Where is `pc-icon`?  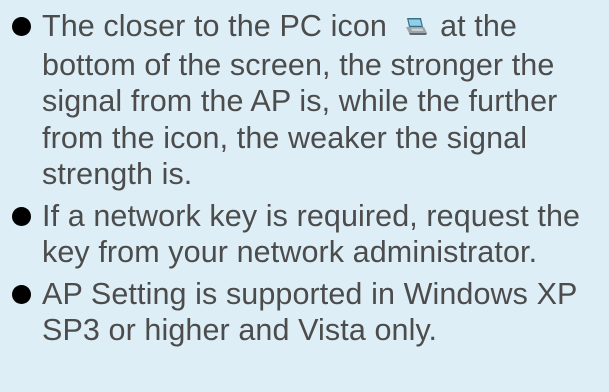 pc-icon is located at coordinates (415, 28).